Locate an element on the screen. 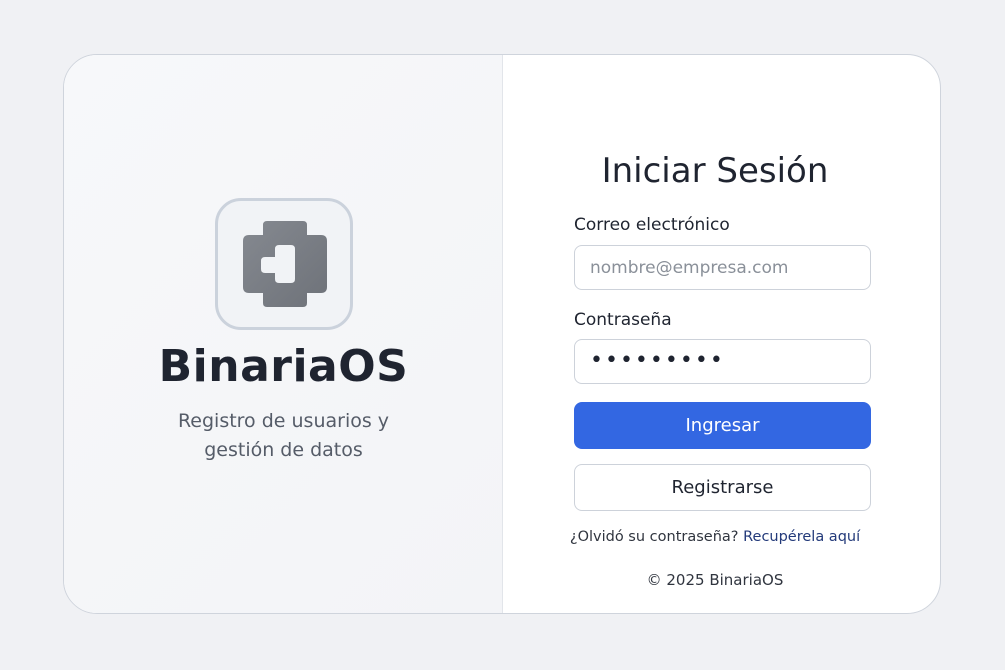  brand-tagline: Registro de usuarios y gestión de datos is located at coordinates (283, 436).